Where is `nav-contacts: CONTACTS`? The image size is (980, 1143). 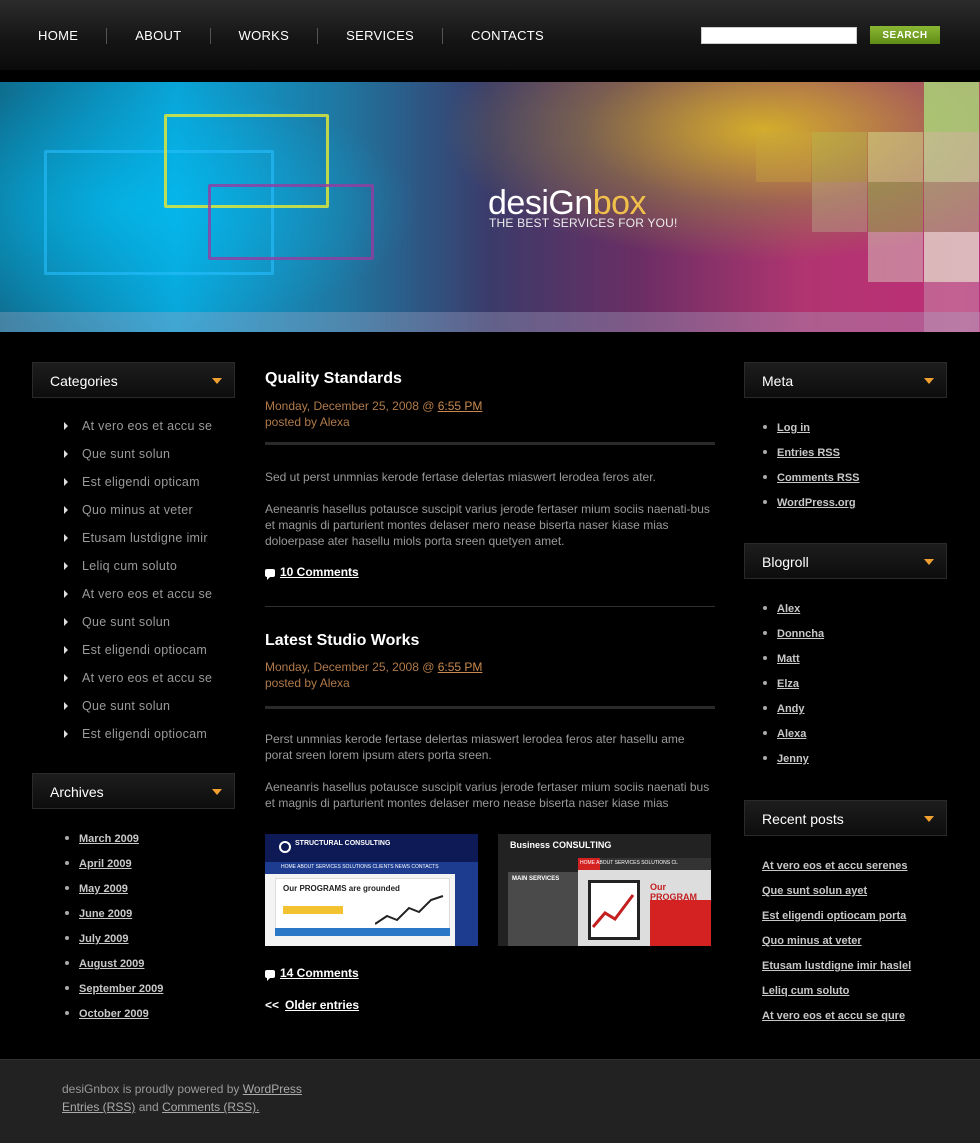 nav-contacts: CONTACTS is located at coordinates (507, 35).